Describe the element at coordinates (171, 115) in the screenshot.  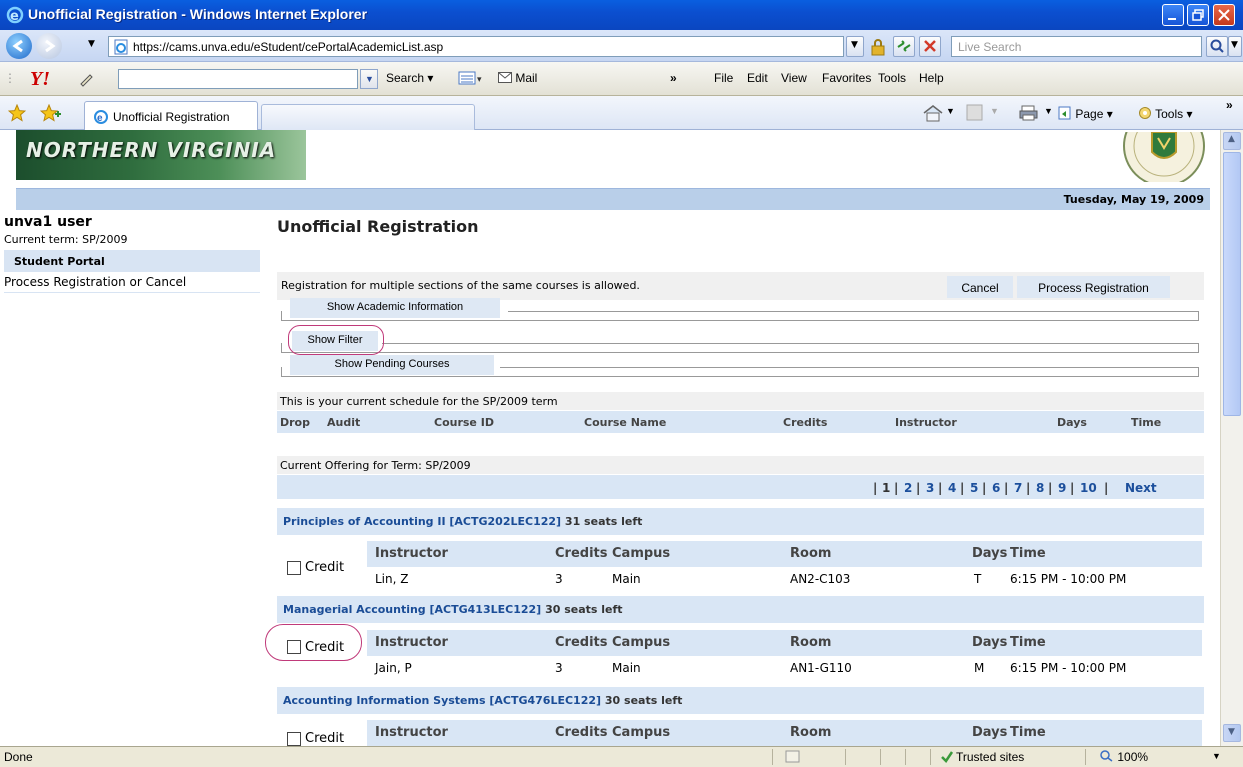
I see `tab-unofficial-registration: e Unofficial Registration` at that location.